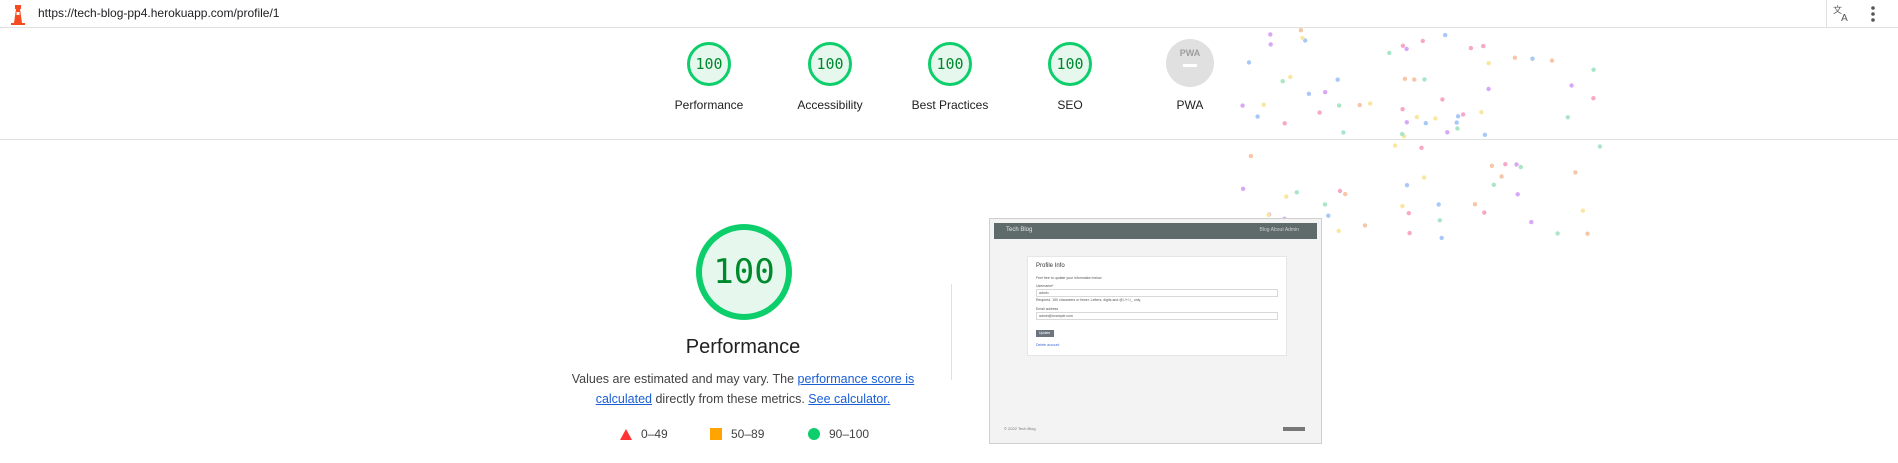 The height and width of the screenshot is (463, 1898). Describe the element at coordinates (814, 434) in the screenshot. I see `circle-icon` at that location.